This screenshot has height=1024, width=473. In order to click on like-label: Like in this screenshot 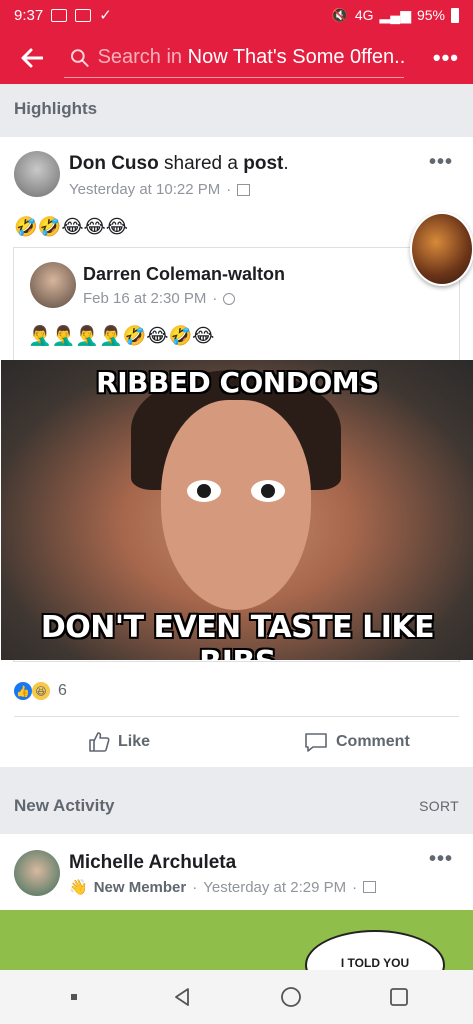, I will do `click(134, 741)`.